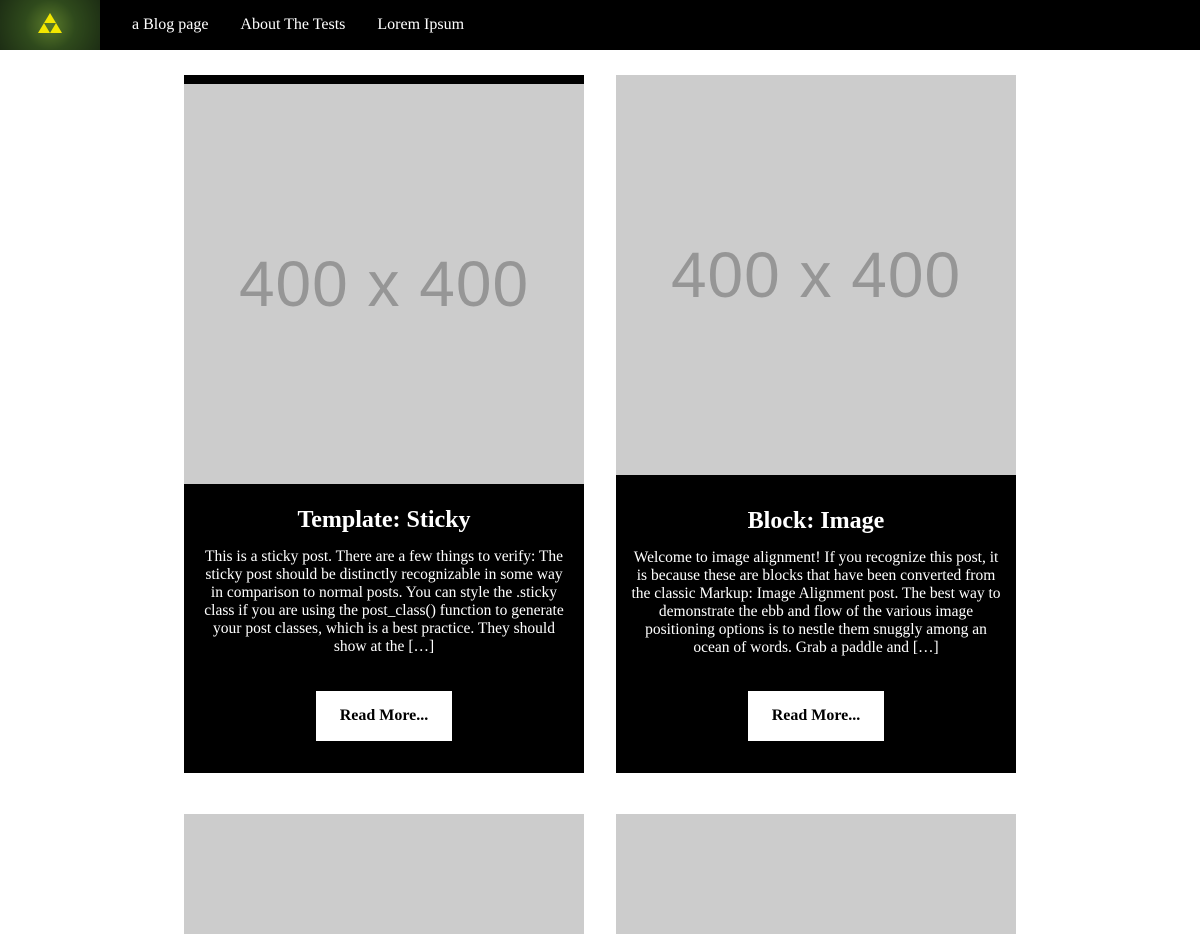  What do you see at coordinates (816, 521) in the screenshot?
I see `post-title: Block: Image` at bounding box center [816, 521].